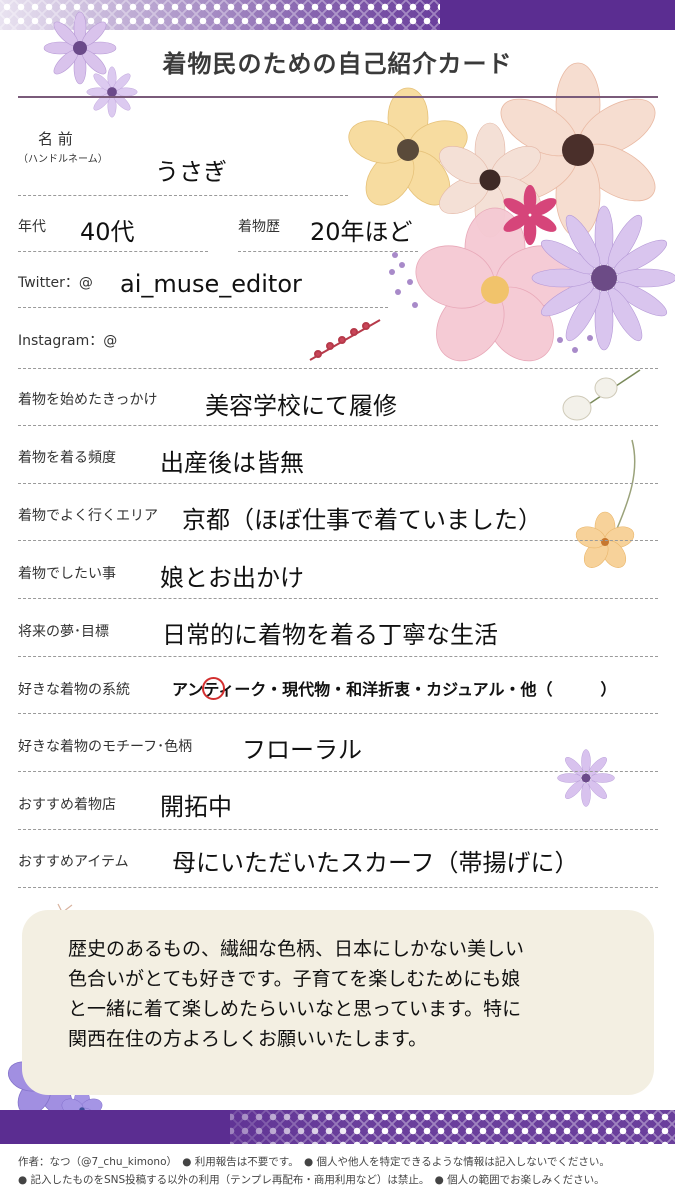 The width and height of the screenshot is (675, 1200). I want to click on message-line: と一緒に着て楽しめたらいいなと思っています。特に, so click(295, 1009).